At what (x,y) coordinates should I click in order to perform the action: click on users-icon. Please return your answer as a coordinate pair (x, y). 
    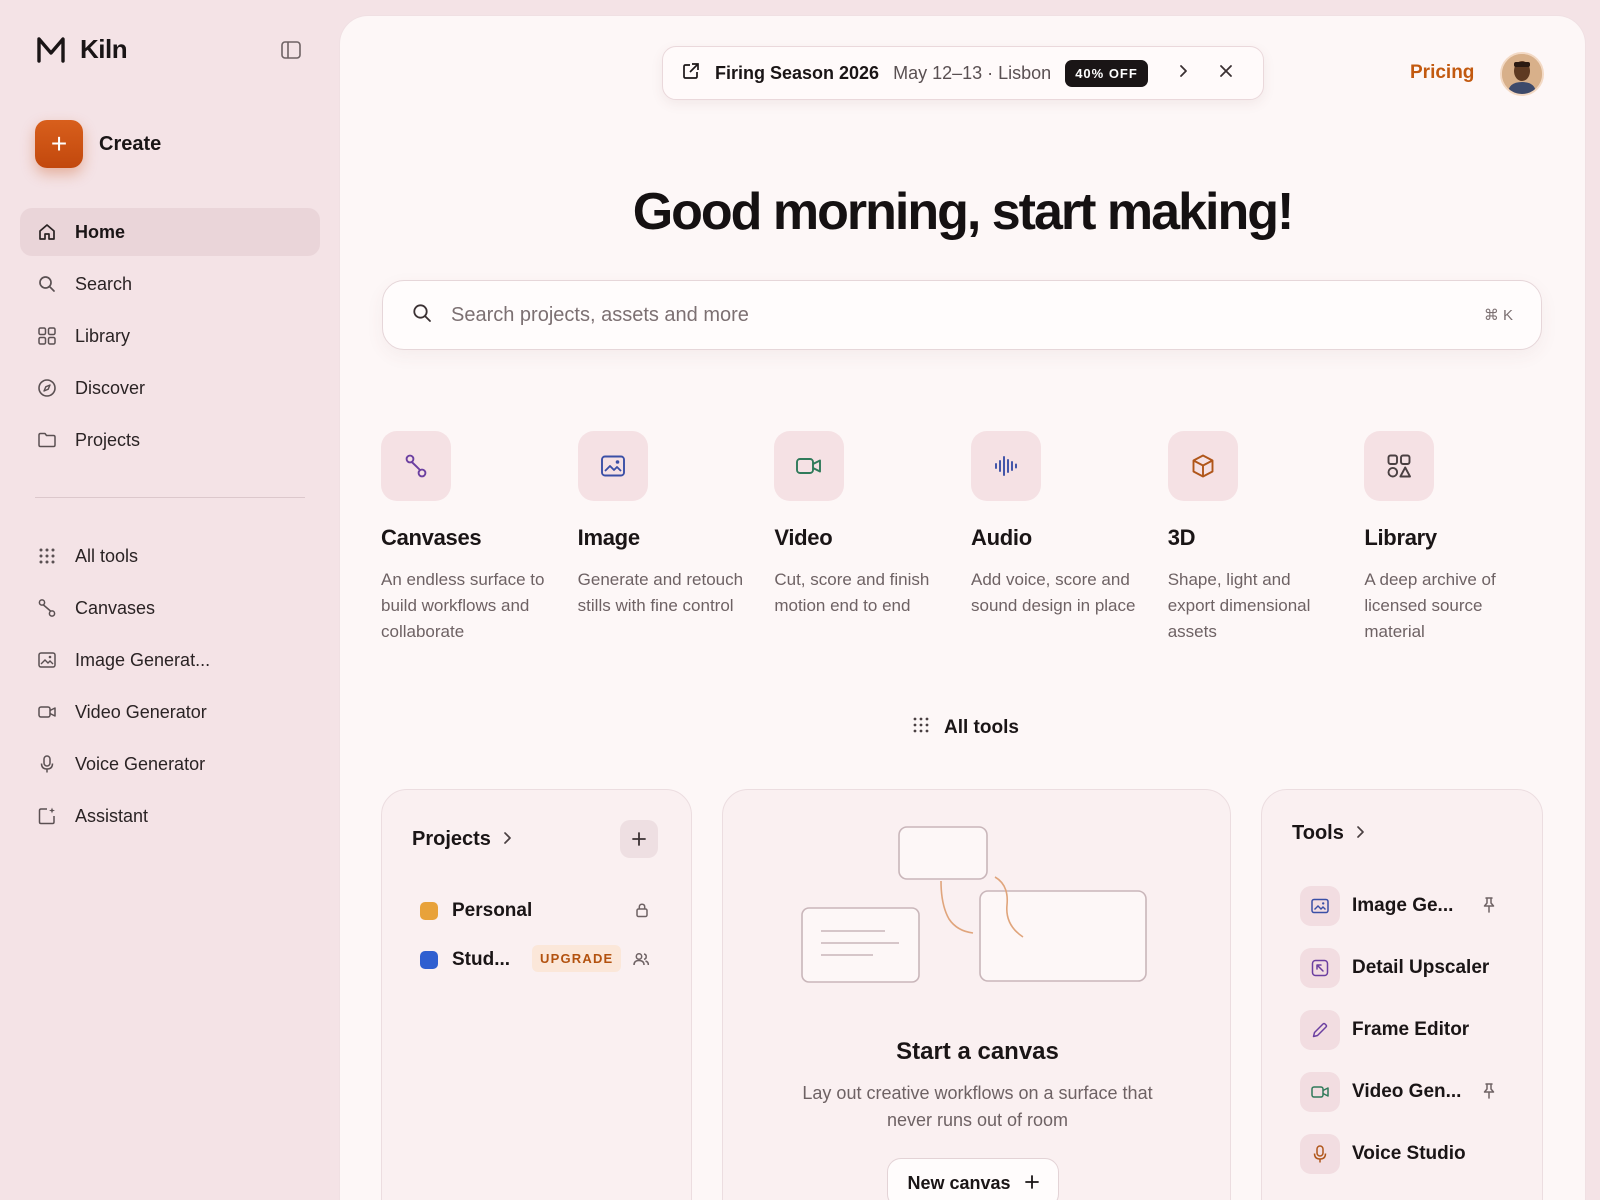
    Looking at the image, I should click on (641, 961).